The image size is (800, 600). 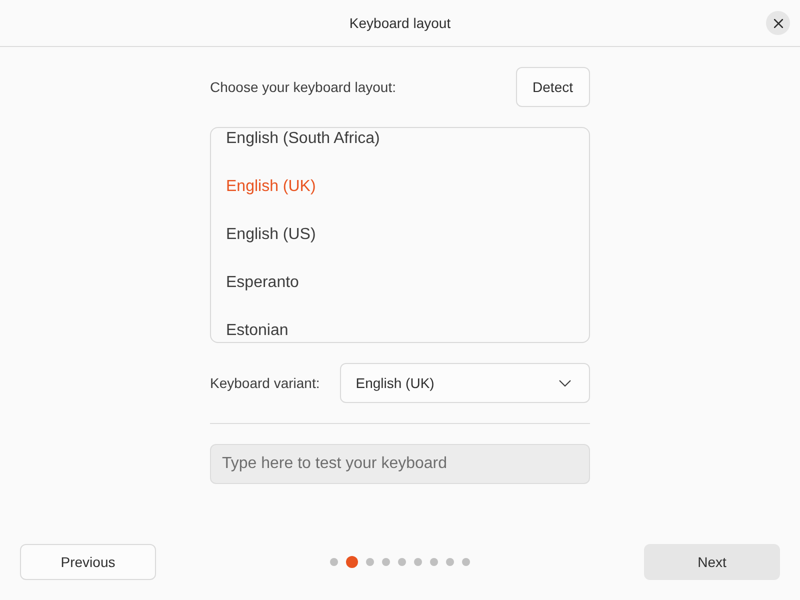 I want to click on detect-button: Detect, so click(x=553, y=87).